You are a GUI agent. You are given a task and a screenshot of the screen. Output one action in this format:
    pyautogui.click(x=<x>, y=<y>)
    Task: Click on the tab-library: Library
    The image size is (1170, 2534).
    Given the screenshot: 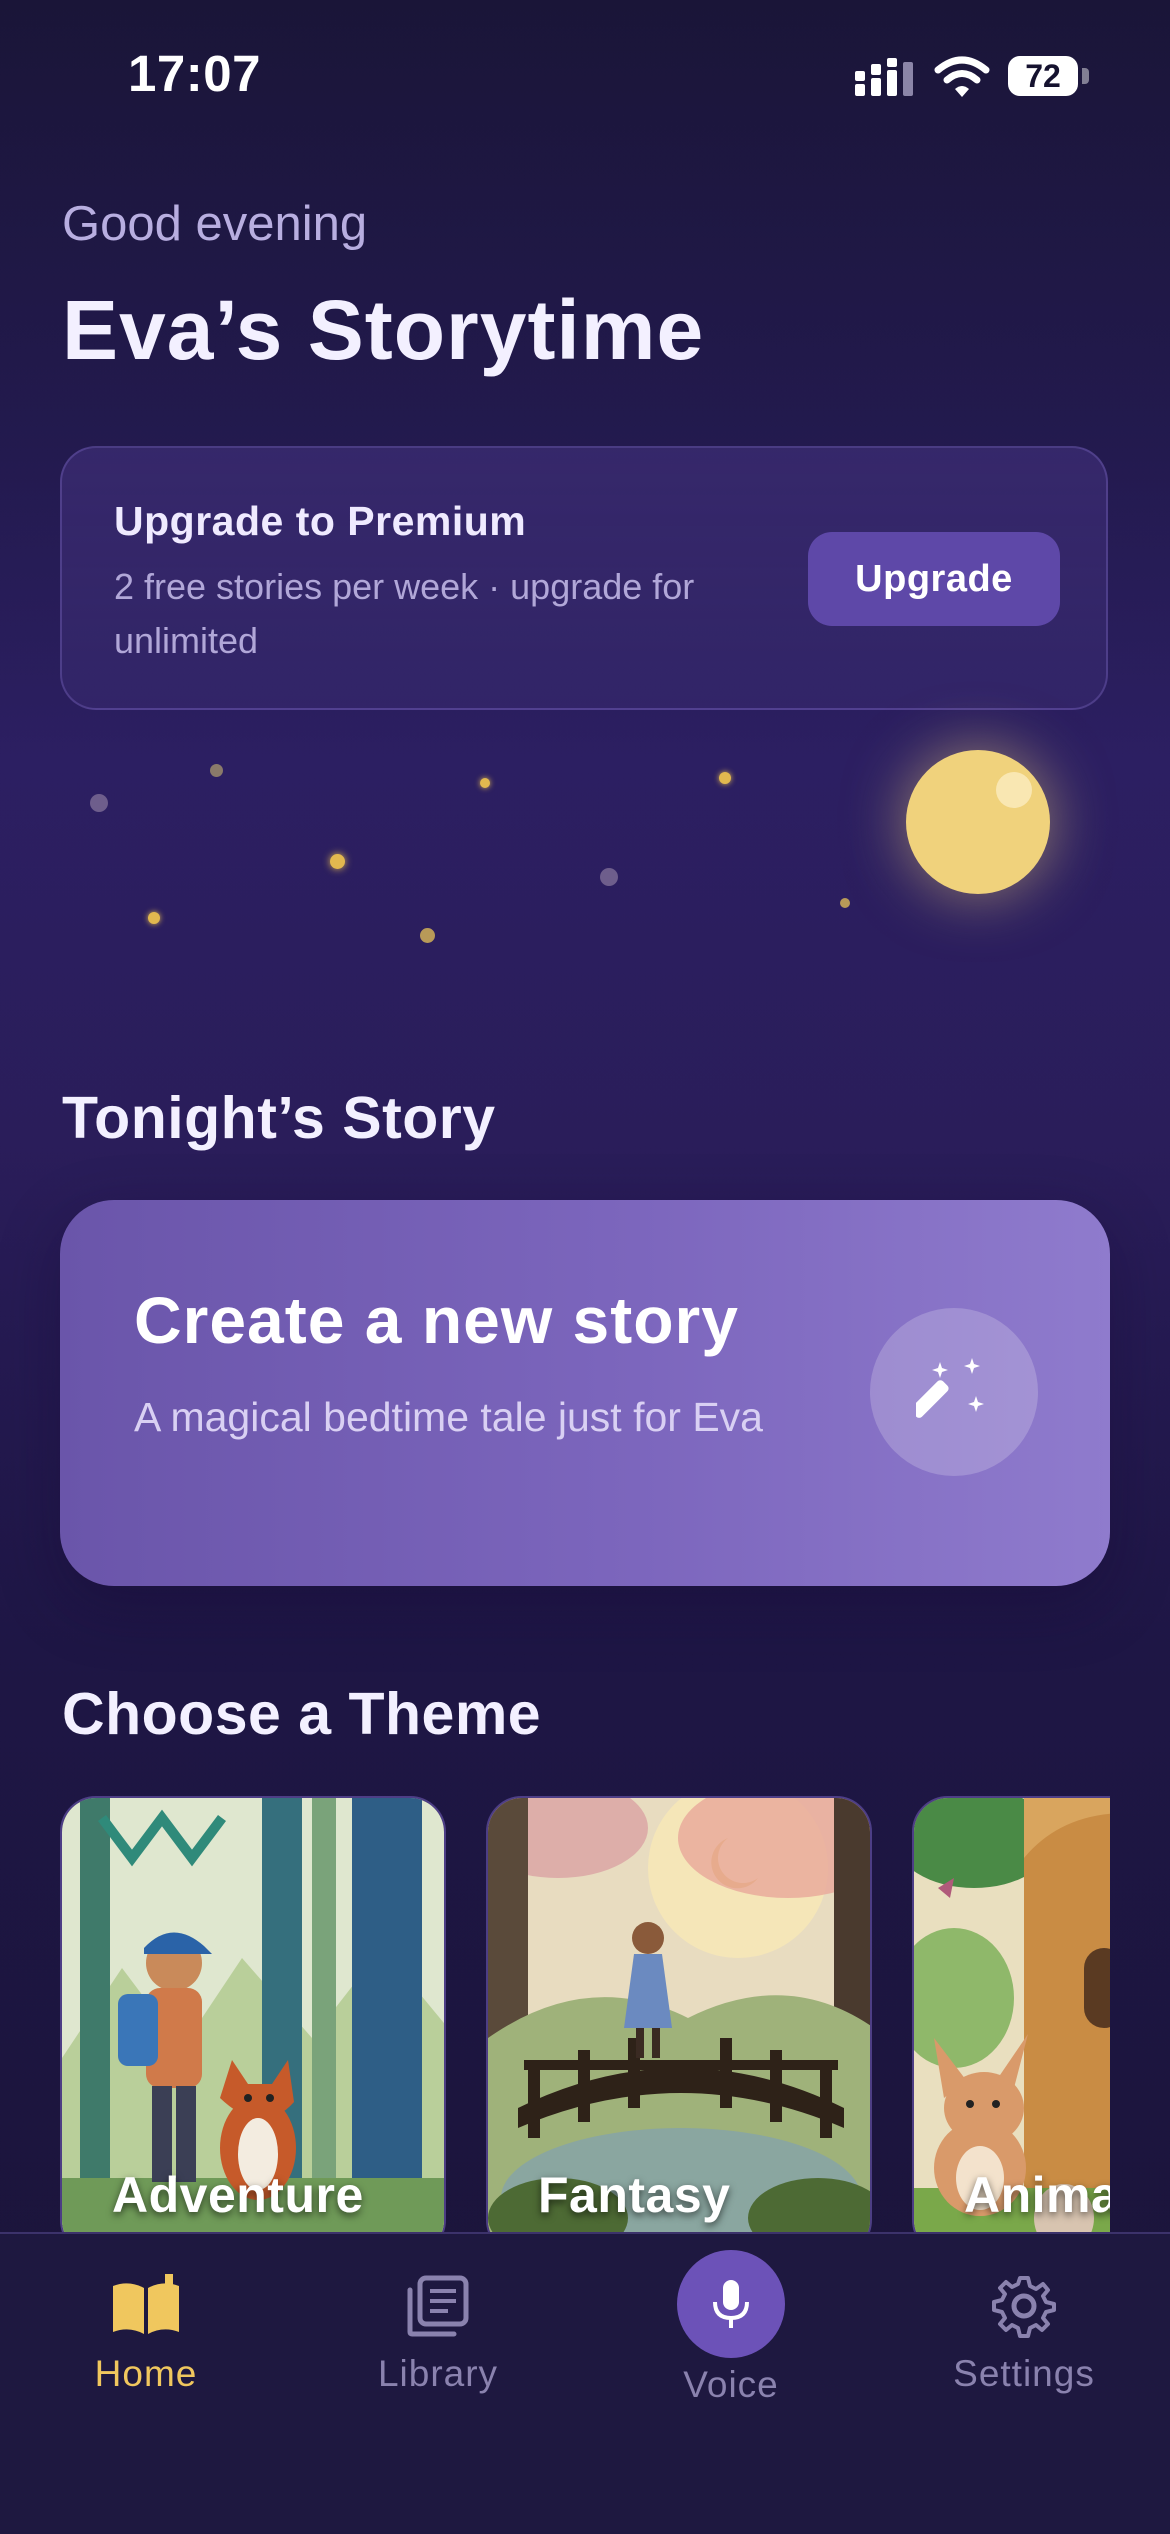 What is the action you would take?
    pyautogui.click(x=438, y=2334)
    